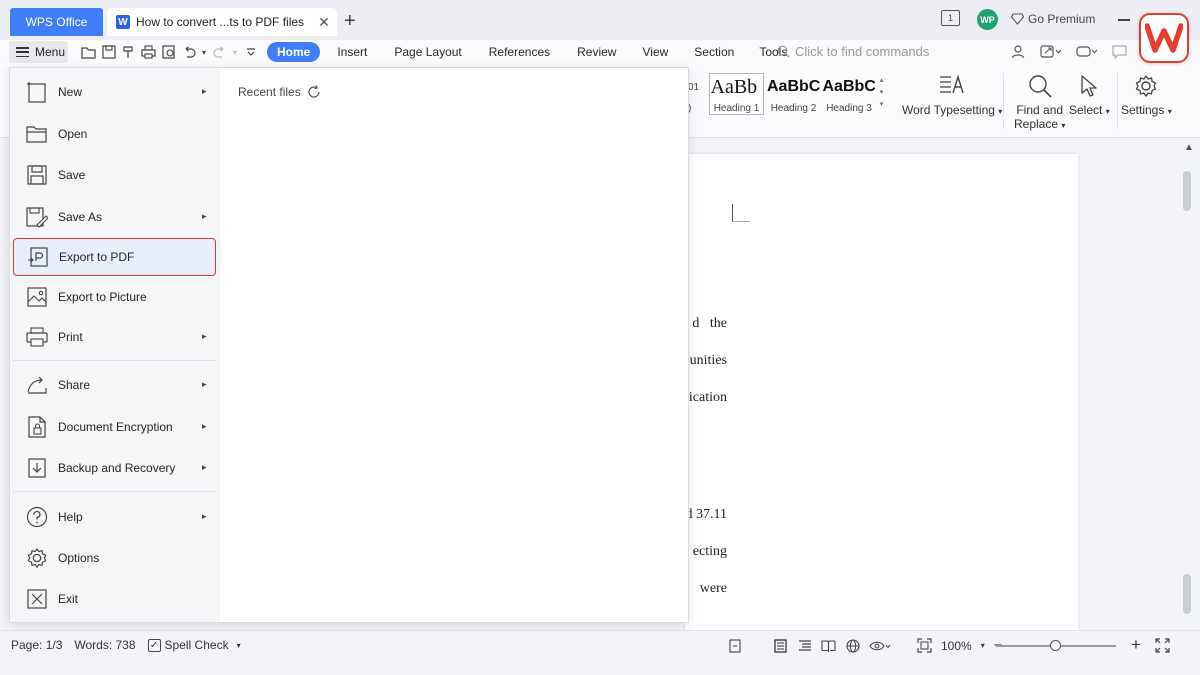 The height and width of the screenshot is (675, 1200). I want to click on outline-view-icon, so click(804, 645).